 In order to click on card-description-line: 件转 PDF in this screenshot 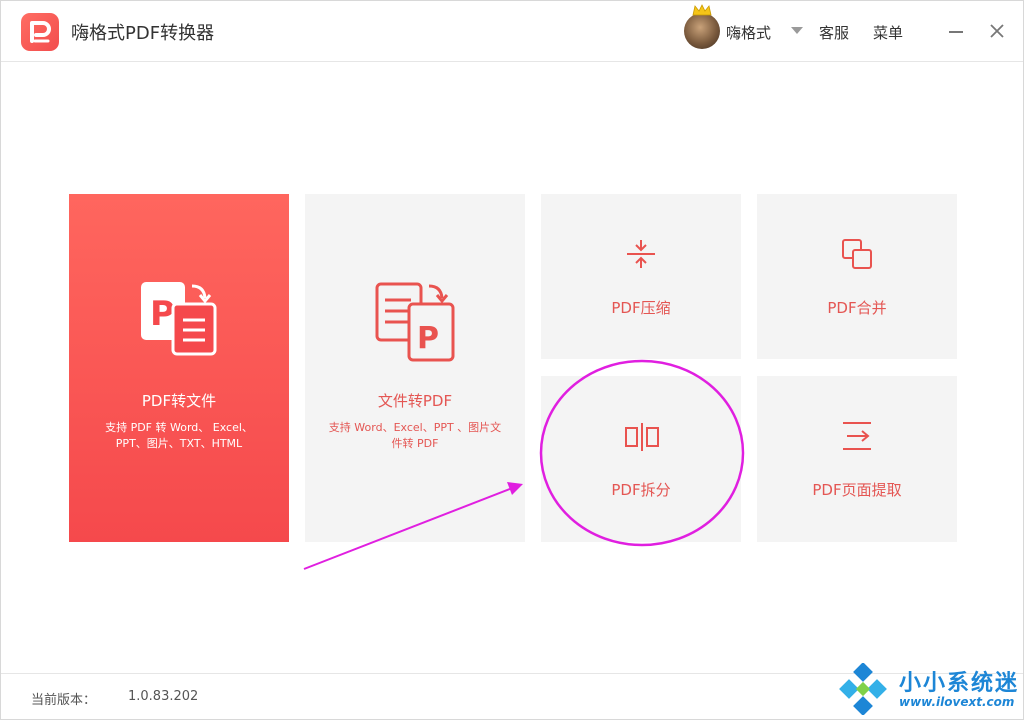, I will do `click(415, 443)`.